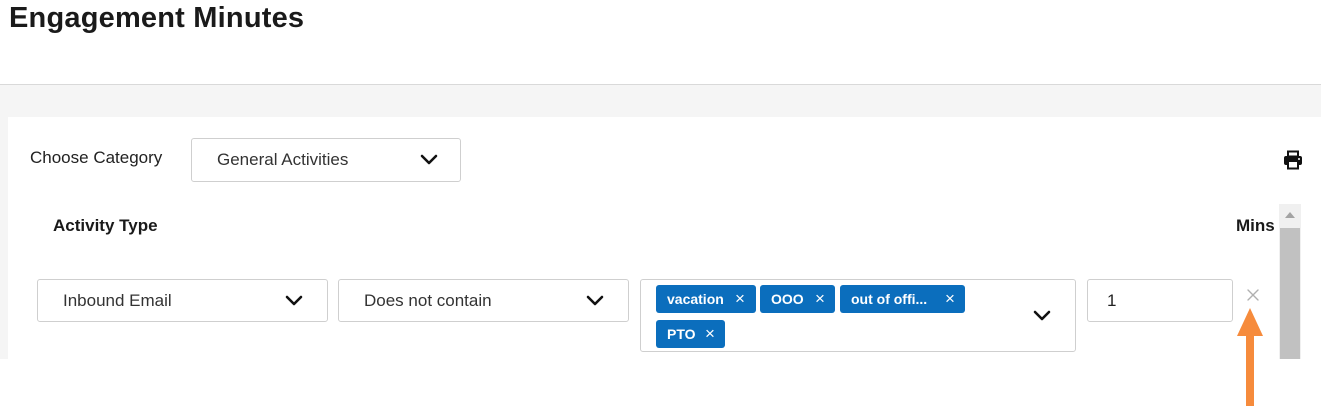 This screenshot has height=411, width=1321. I want to click on keyword-tag-label: vacation, so click(695, 299).